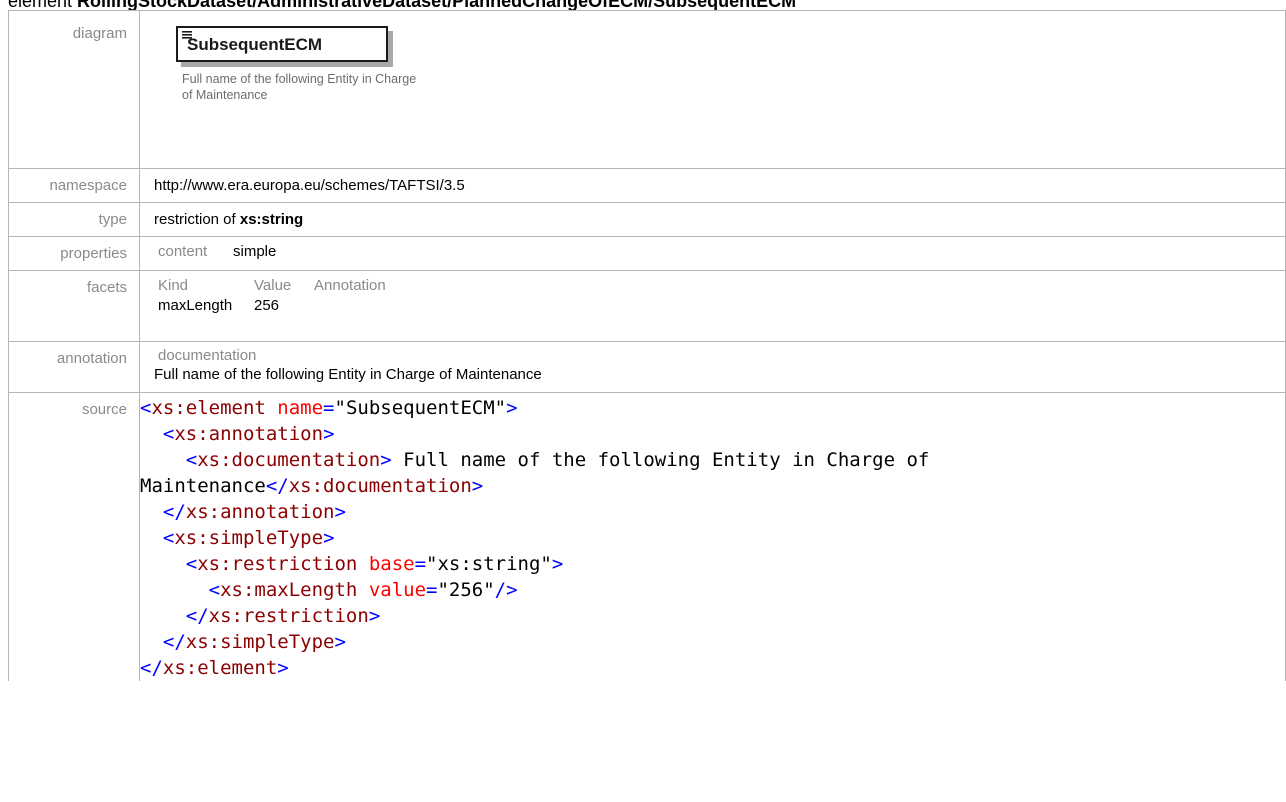 The image size is (1286, 802). Describe the element at coordinates (74, 536) in the screenshot. I see `source-label: source` at that location.